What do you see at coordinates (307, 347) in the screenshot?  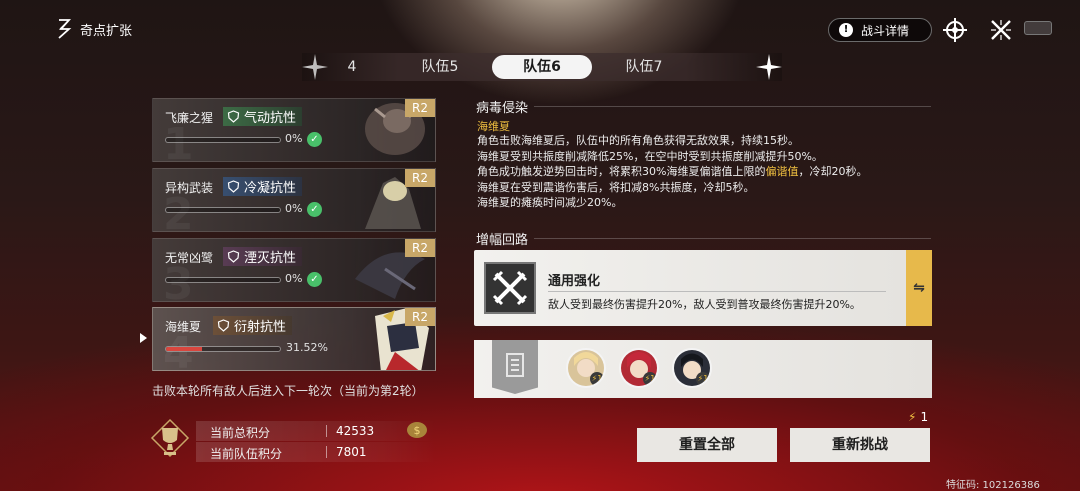 I see `progress-text: 31.52%` at bounding box center [307, 347].